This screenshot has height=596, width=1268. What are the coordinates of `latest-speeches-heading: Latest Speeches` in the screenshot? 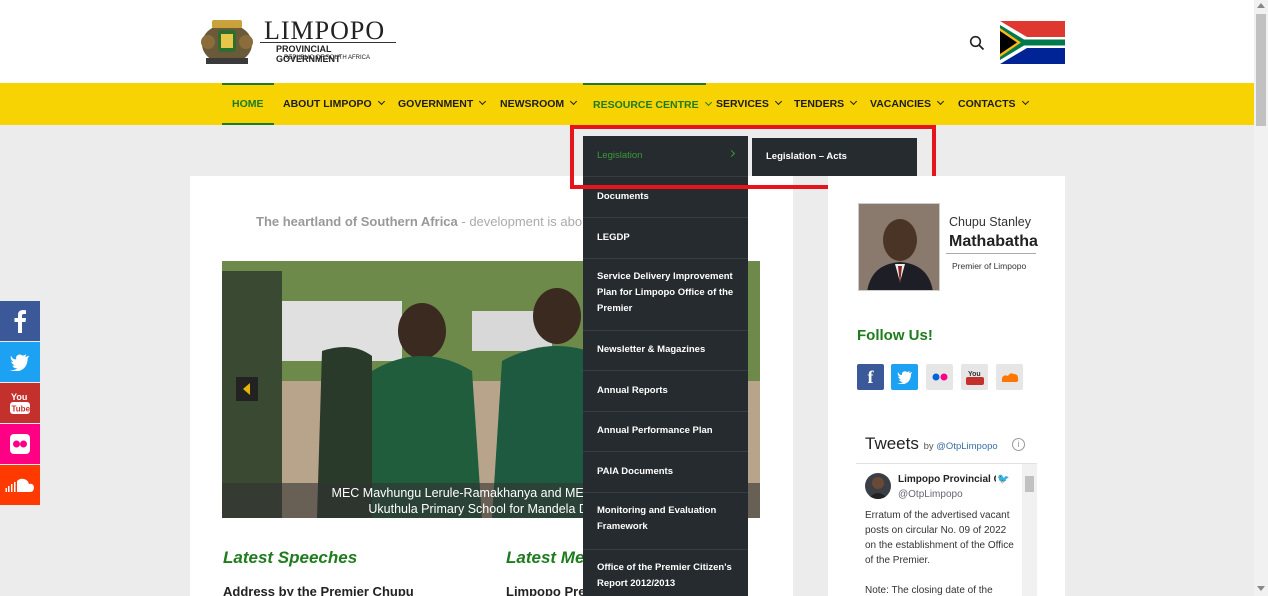 It's located at (290, 557).